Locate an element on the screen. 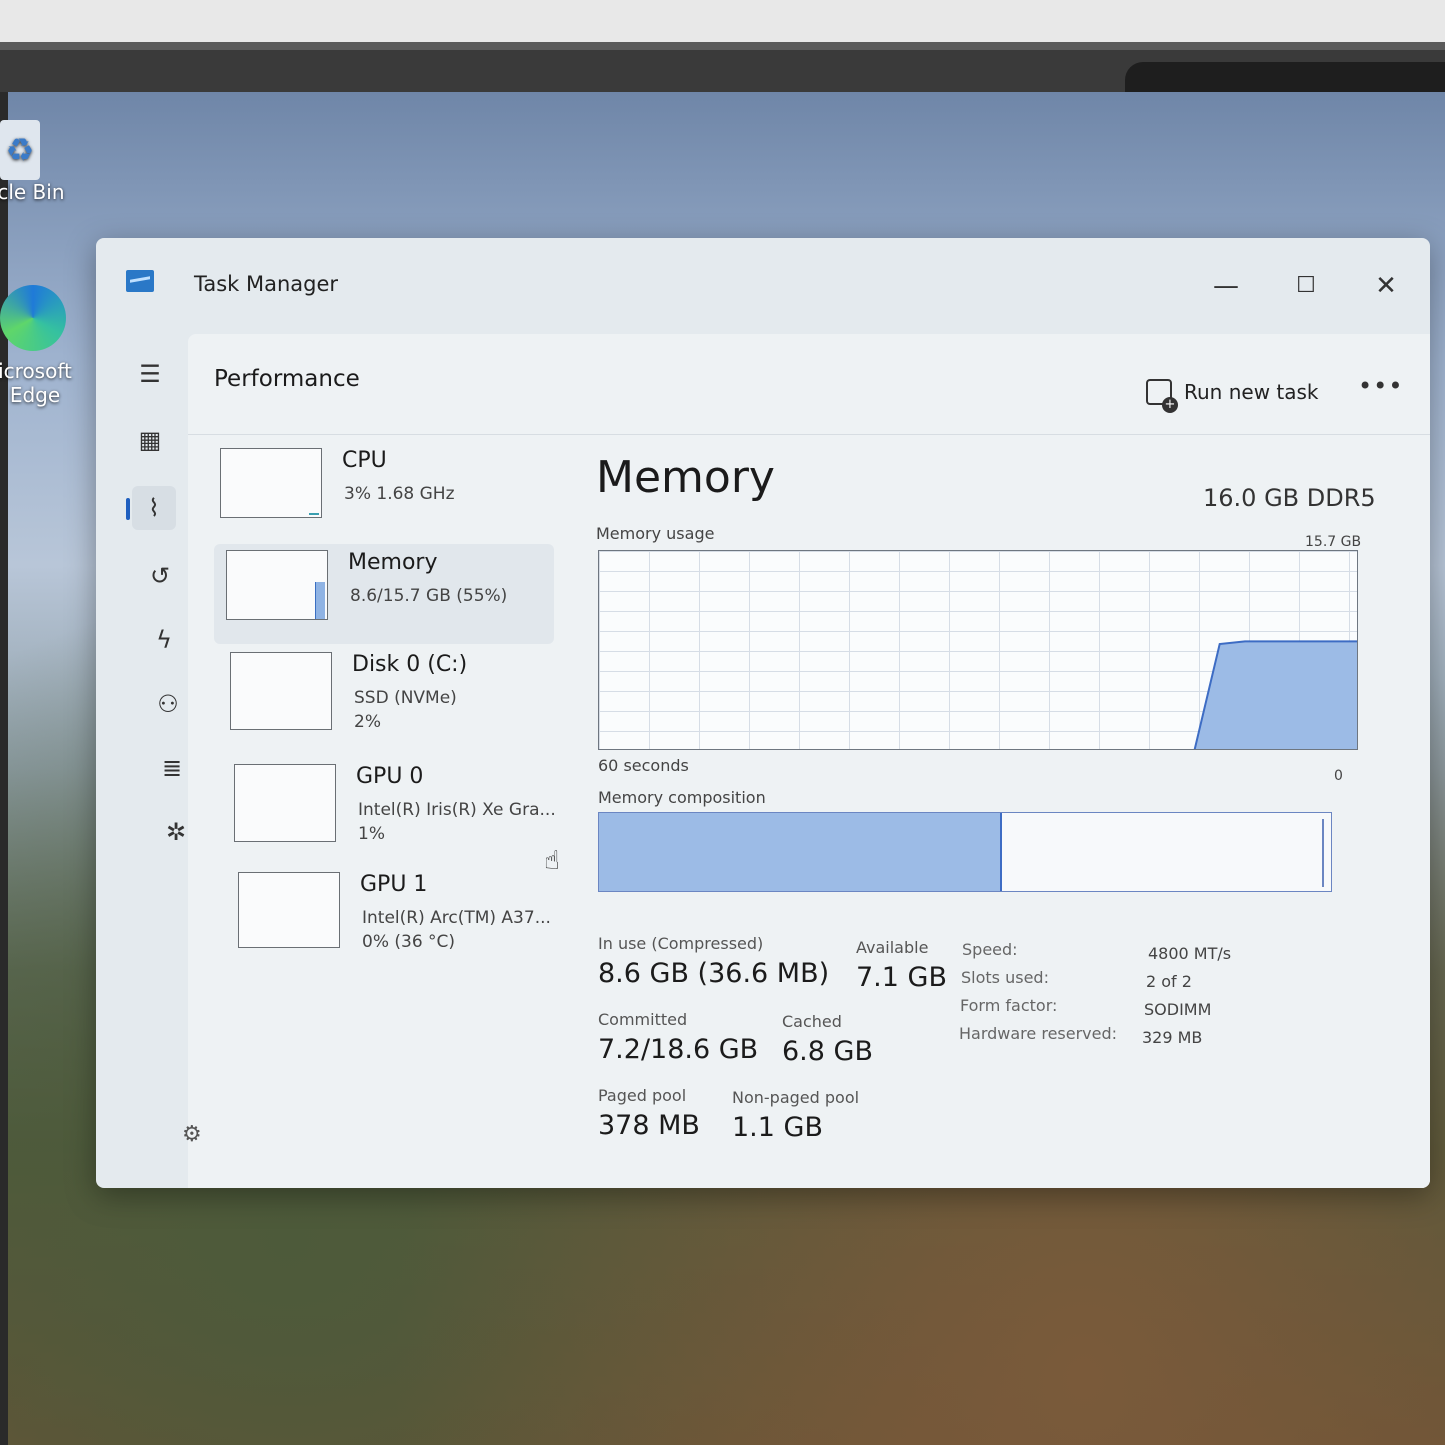 The width and height of the screenshot is (1445, 1445). maximize-button: ☐ is located at coordinates (1306, 286).